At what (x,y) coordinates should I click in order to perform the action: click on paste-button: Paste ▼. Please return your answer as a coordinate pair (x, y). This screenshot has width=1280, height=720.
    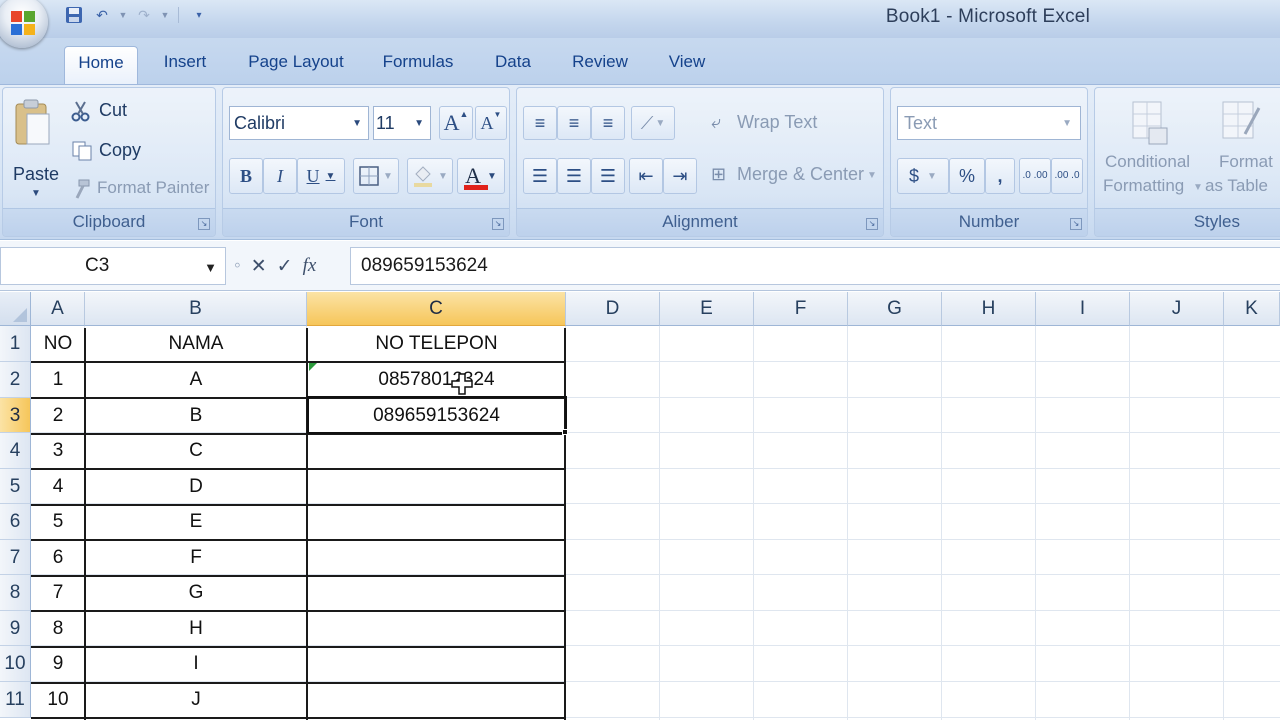
    Looking at the image, I should click on (34, 149).